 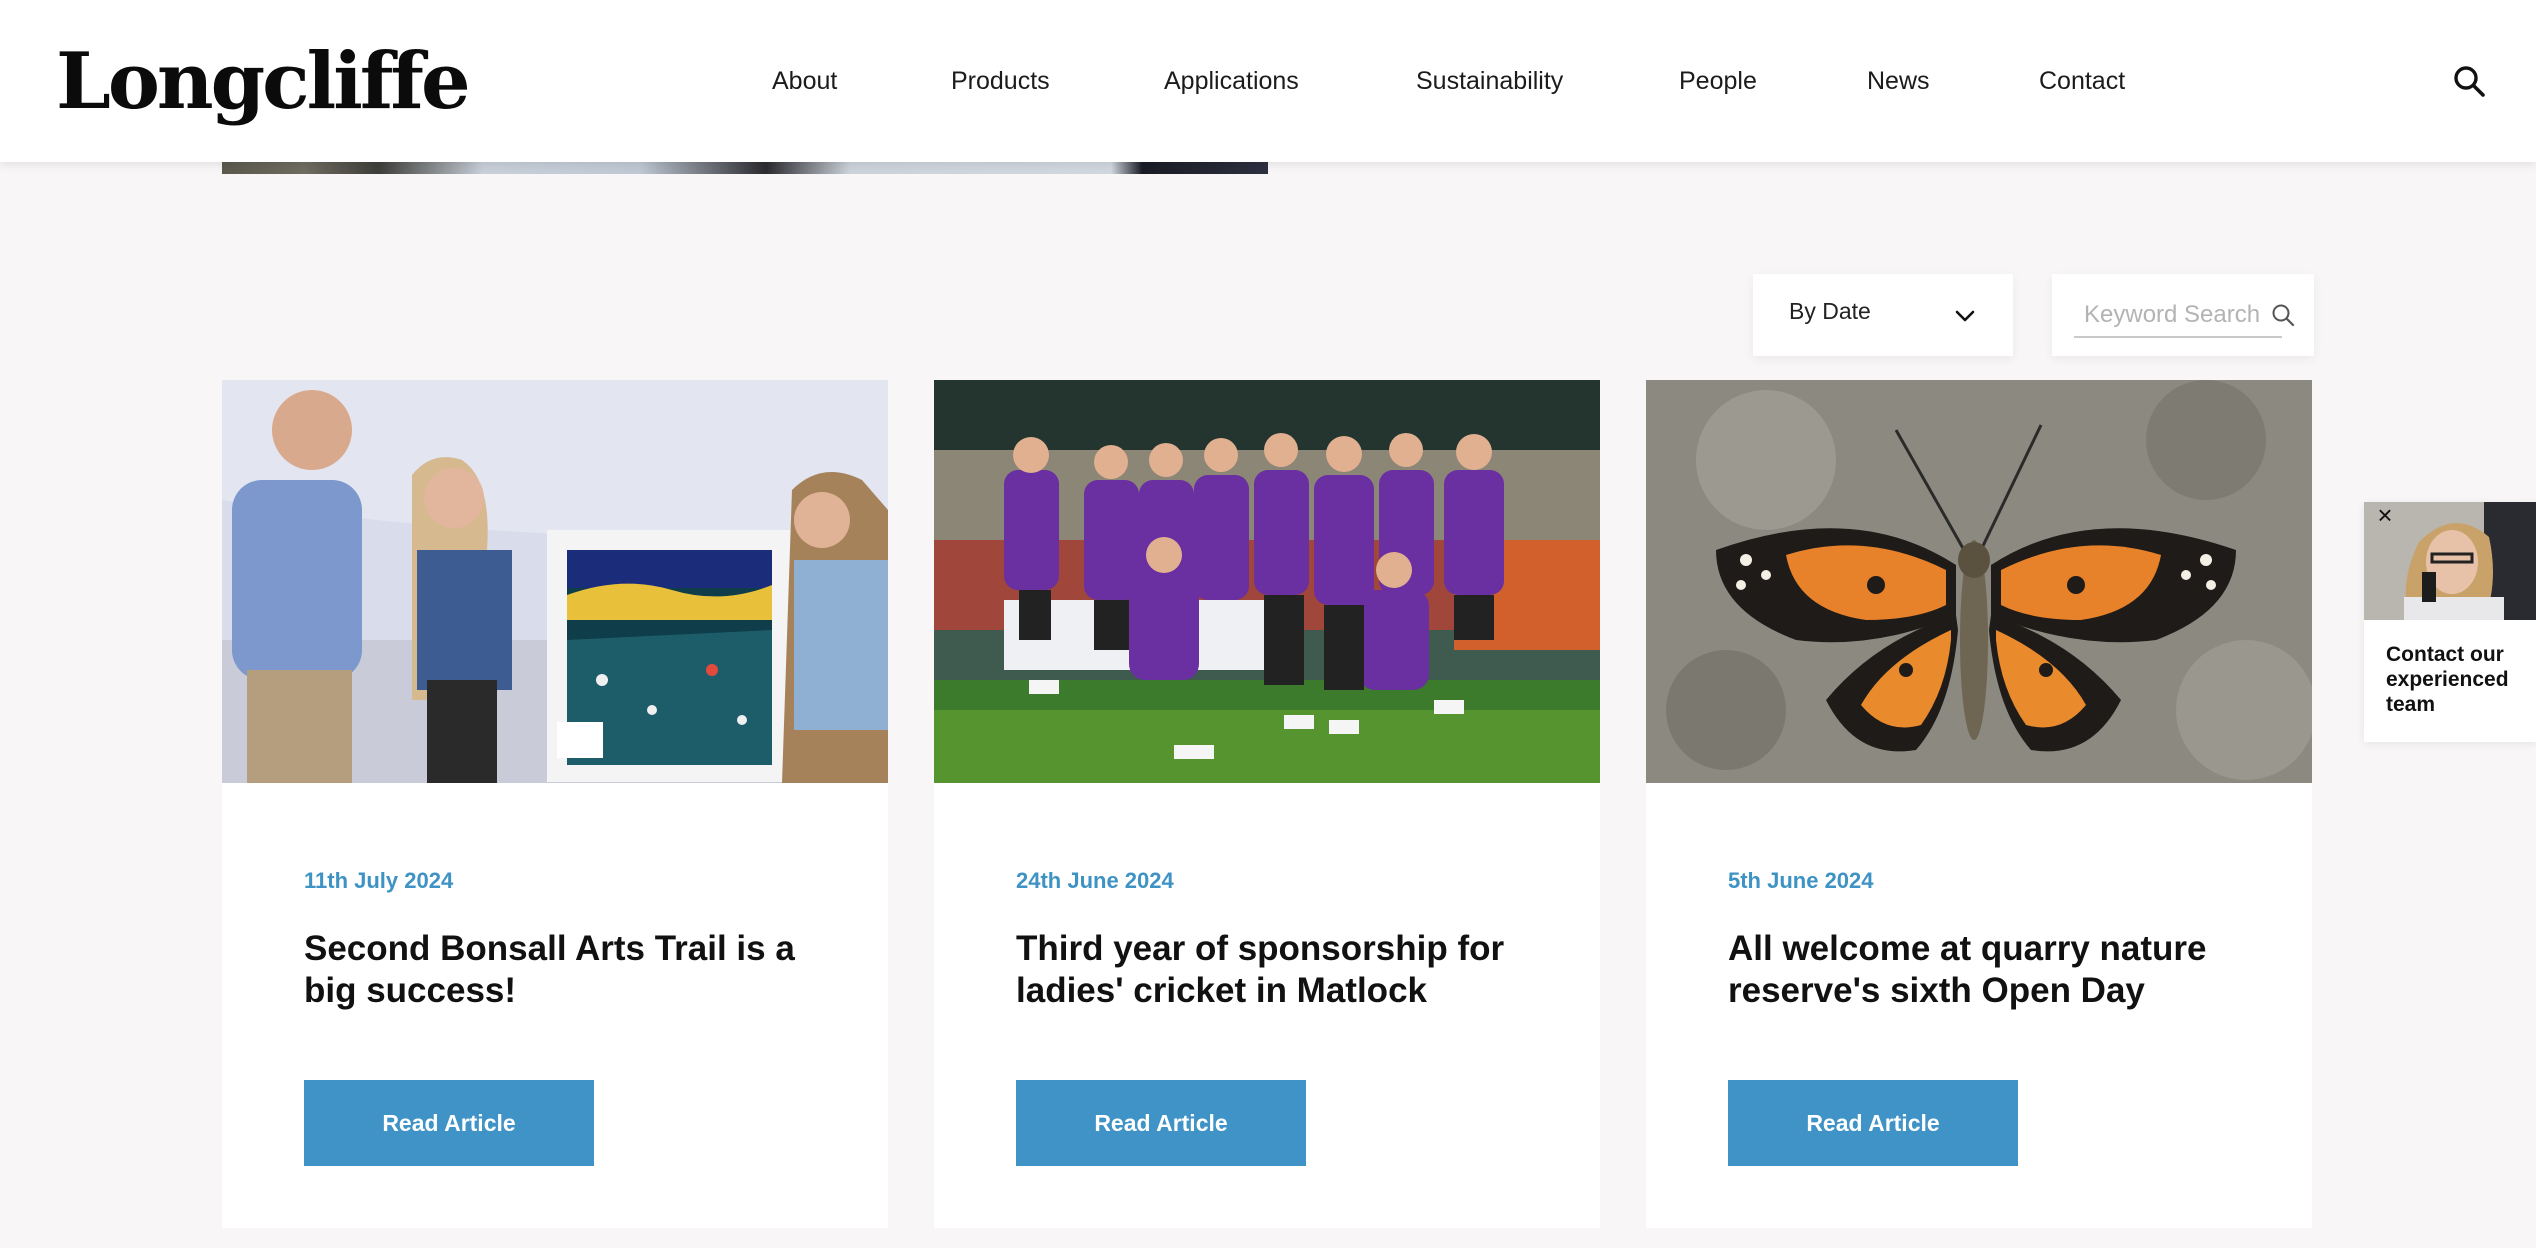 I want to click on keyword-search, so click(x=2183, y=315).